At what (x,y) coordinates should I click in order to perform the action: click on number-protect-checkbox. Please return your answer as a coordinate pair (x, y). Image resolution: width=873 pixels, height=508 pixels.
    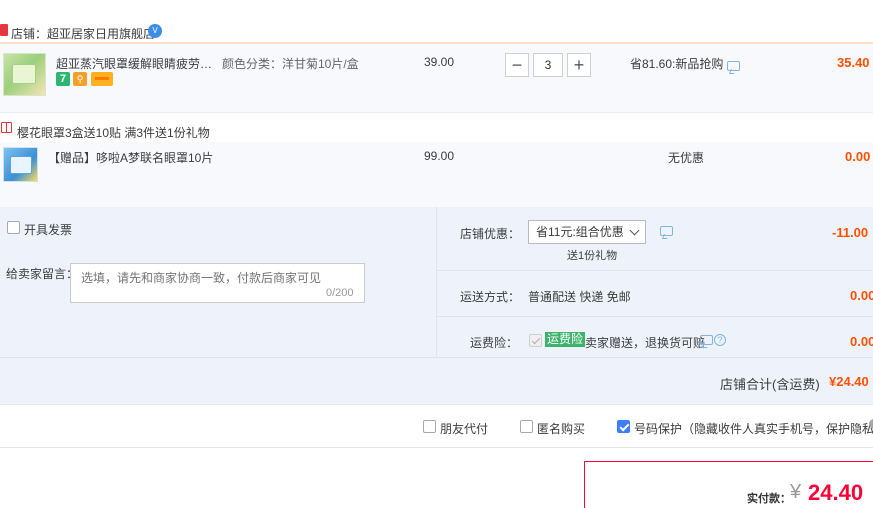
    Looking at the image, I should click on (623, 426).